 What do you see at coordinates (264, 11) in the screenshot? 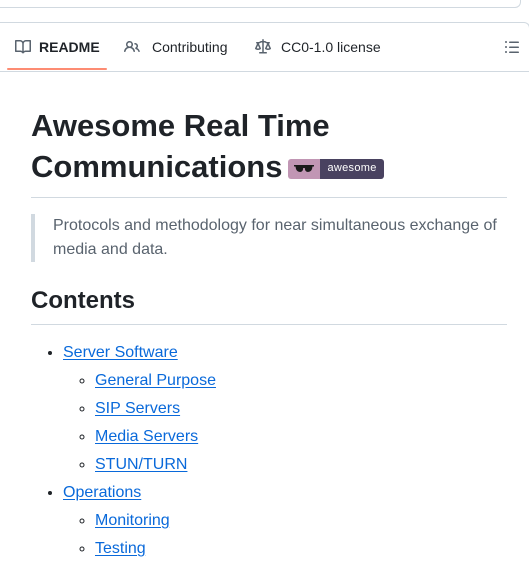
I see `previous-panel-edge` at bounding box center [264, 11].